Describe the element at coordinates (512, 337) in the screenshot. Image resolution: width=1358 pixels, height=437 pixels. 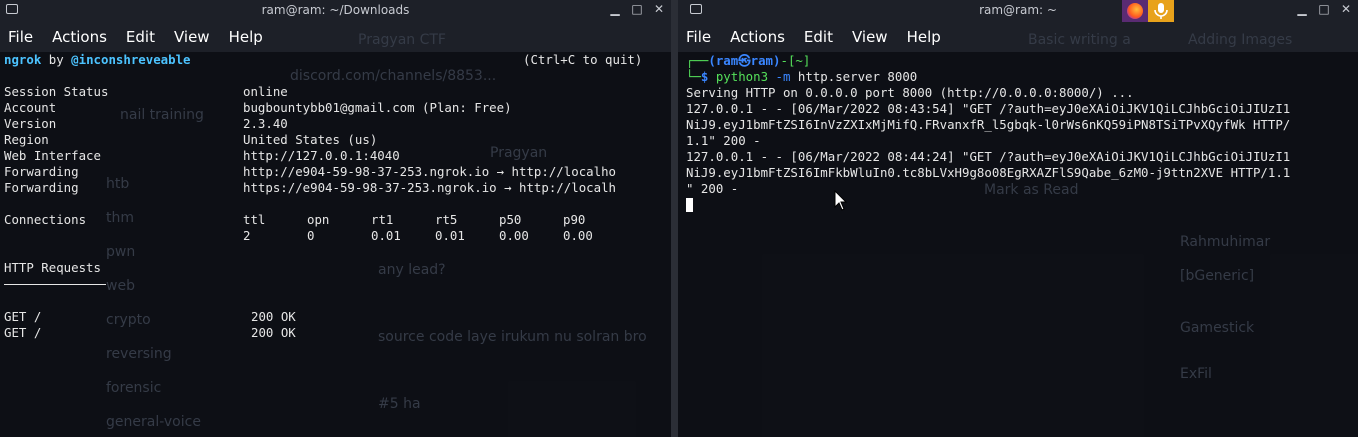
I see `ghost-text: source code laye irukum nu solran bro` at that location.